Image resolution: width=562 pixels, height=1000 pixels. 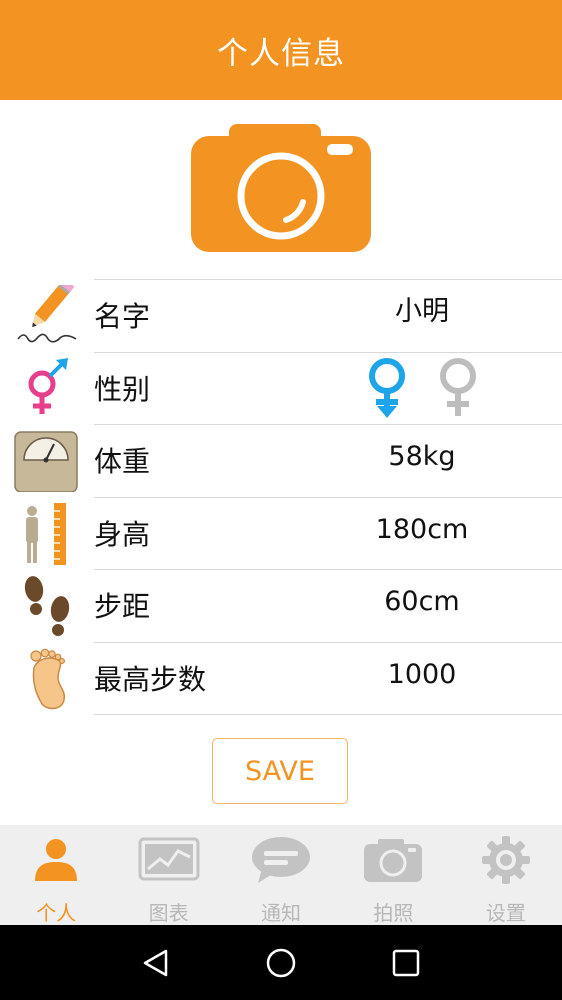 What do you see at coordinates (122, 534) in the screenshot?
I see `height-label: 身高` at bounding box center [122, 534].